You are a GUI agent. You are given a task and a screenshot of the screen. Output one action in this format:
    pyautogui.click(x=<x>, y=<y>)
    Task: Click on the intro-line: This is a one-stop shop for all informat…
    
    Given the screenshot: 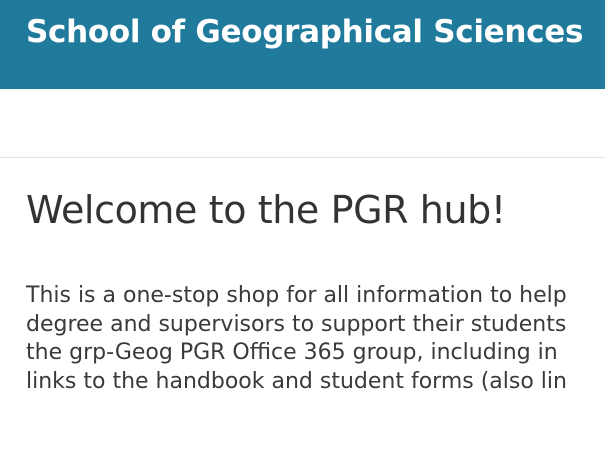 What is the action you would take?
    pyautogui.click(x=296, y=295)
    